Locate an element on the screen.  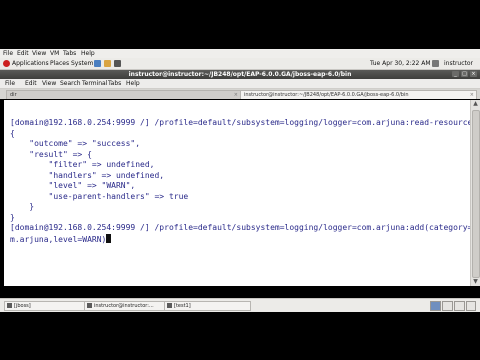
term-menu-search: Search is located at coordinates (70, 83).